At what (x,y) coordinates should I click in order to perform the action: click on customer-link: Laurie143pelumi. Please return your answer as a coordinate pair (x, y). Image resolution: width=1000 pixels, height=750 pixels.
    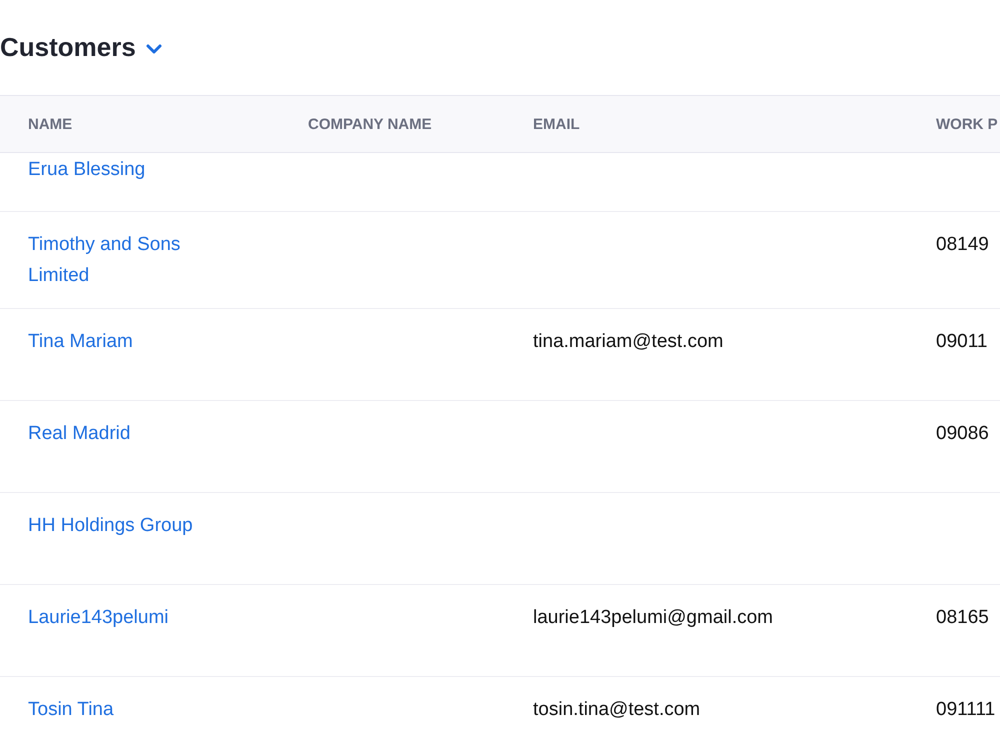
    Looking at the image, I should click on (98, 617).